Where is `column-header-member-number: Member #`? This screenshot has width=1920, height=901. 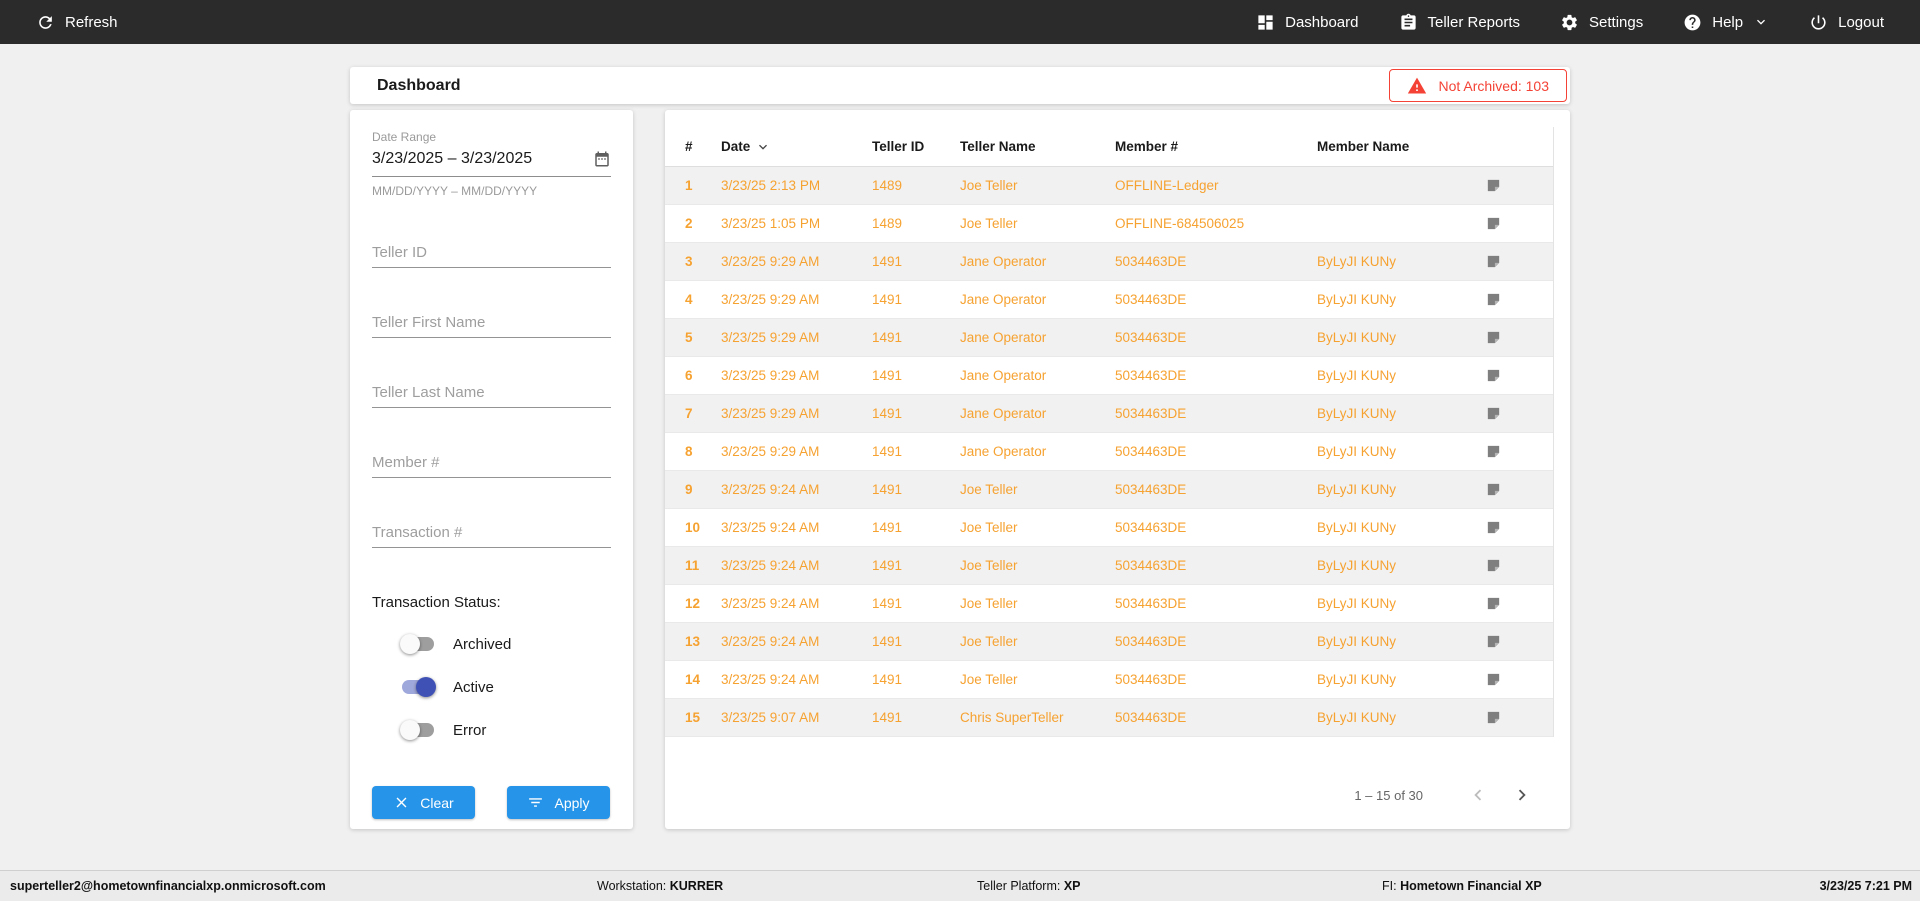 column-header-member-number: Member # is located at coordinates (1147, 146).